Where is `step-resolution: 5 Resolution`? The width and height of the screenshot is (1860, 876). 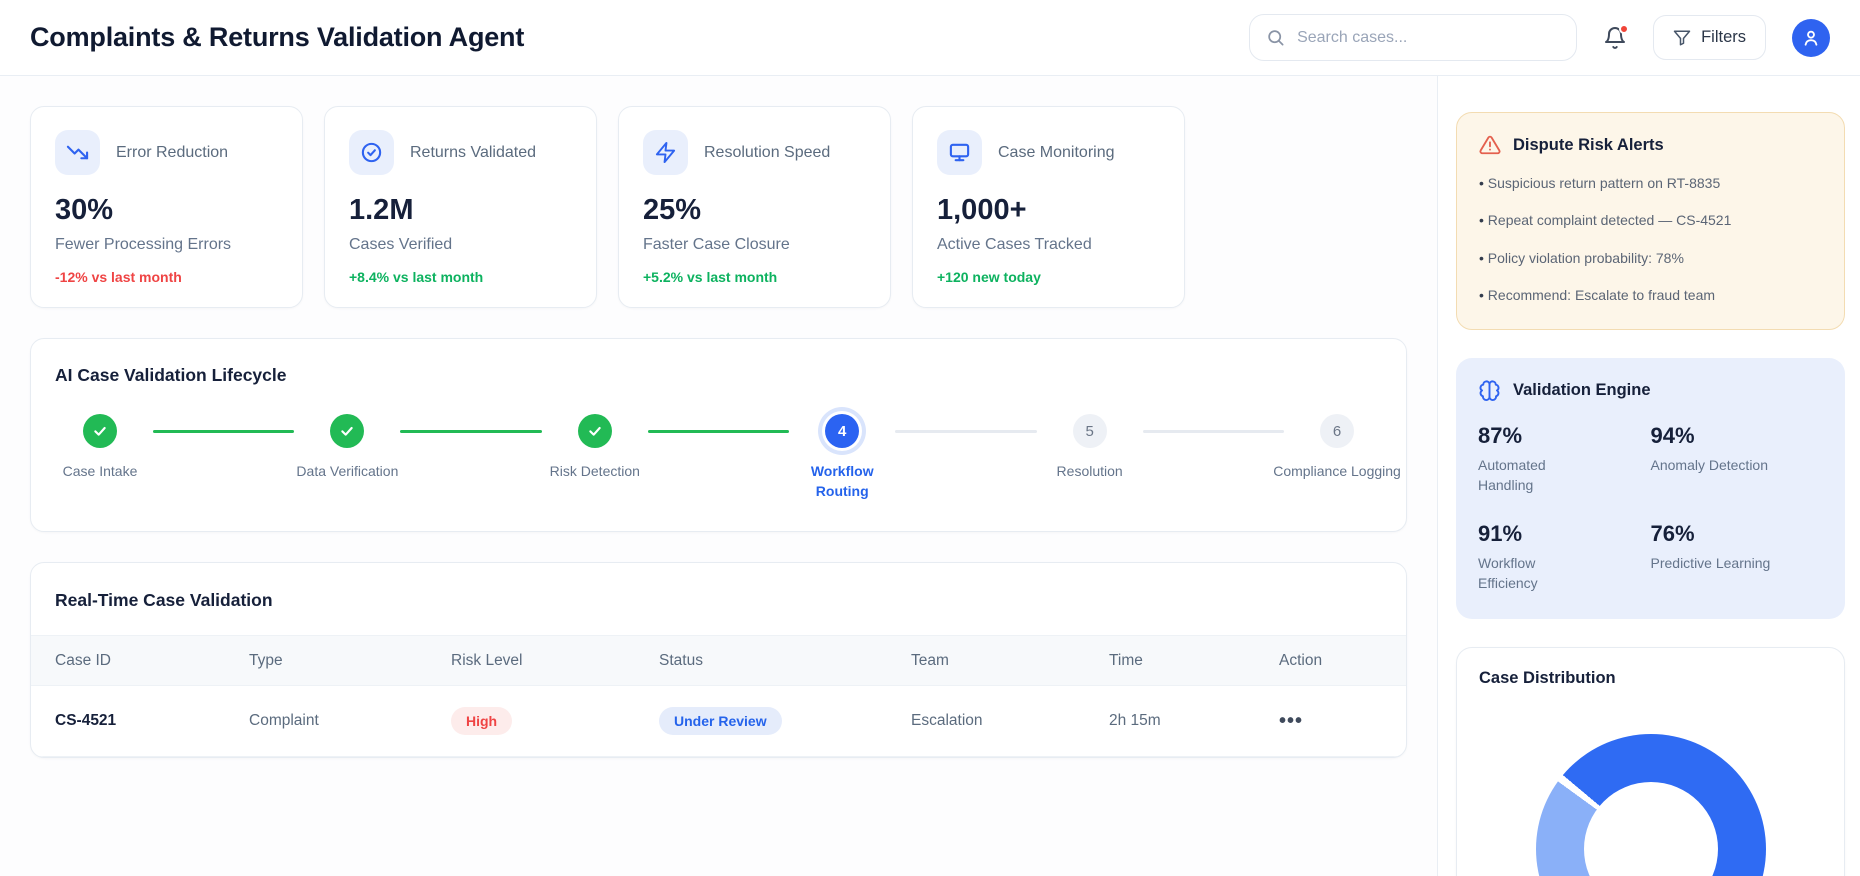
step-resolution: 5 Resolution is located at coordinates (1090, 448).